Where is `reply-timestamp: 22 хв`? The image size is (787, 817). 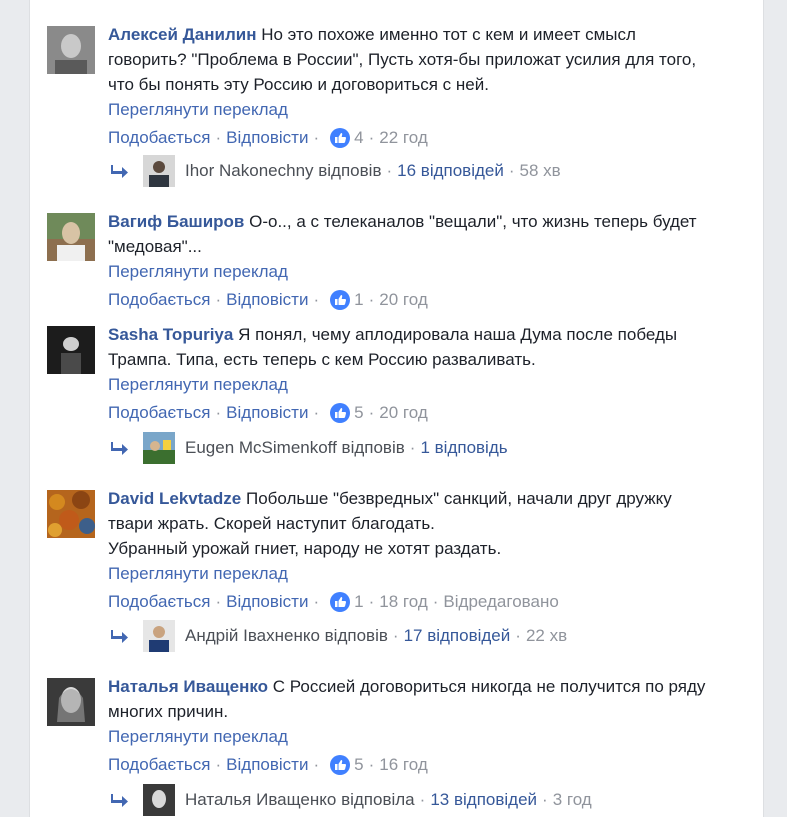
reply-timestamp: 22 хв is located at coordinates (546, 636).